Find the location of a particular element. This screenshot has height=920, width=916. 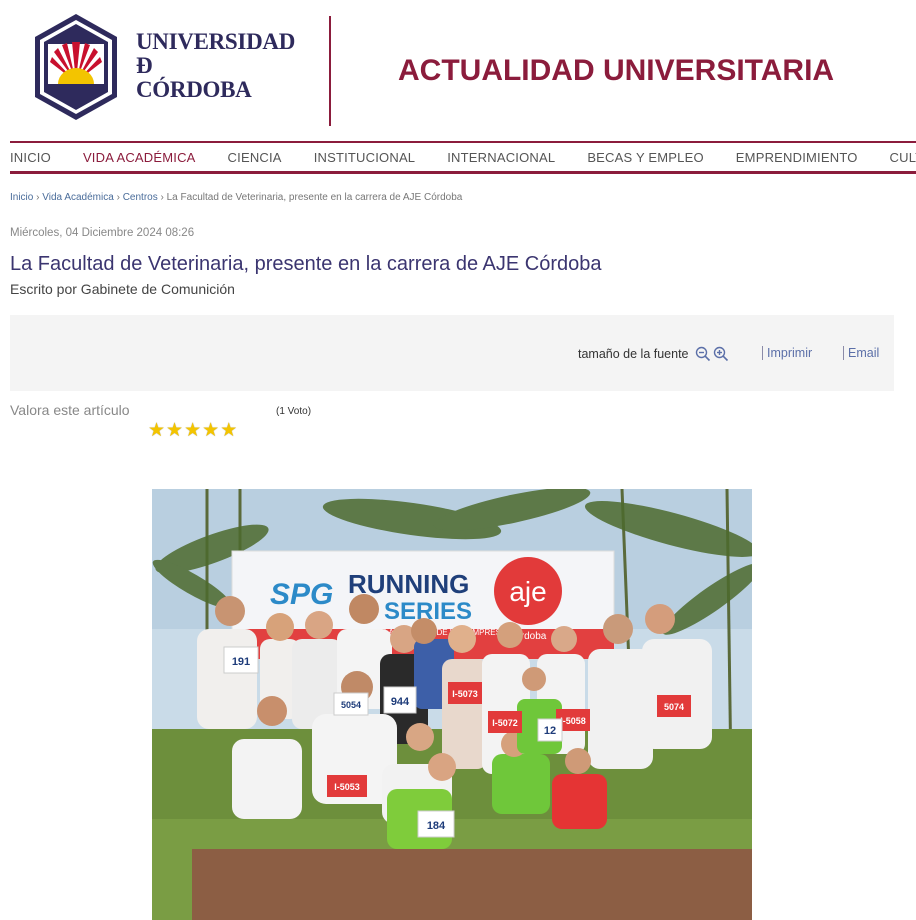

nav-item-vida-academica: VIDA ACADÉMICA is located at coordinates (139, 157).